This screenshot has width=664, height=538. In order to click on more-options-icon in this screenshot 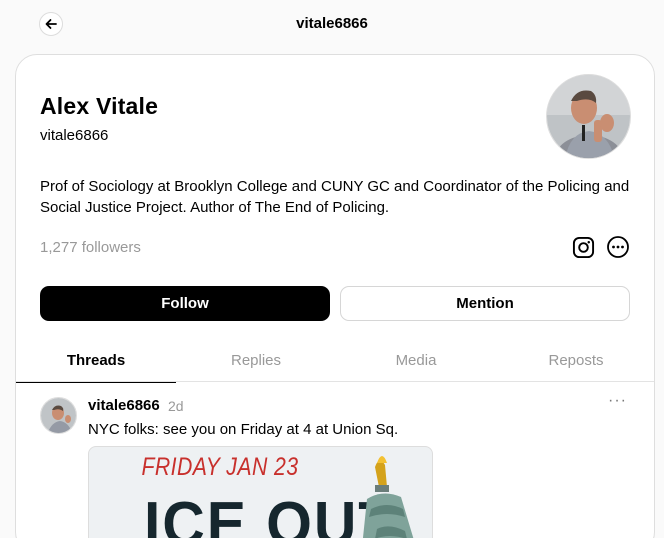, I will do `click(618, 247)`.